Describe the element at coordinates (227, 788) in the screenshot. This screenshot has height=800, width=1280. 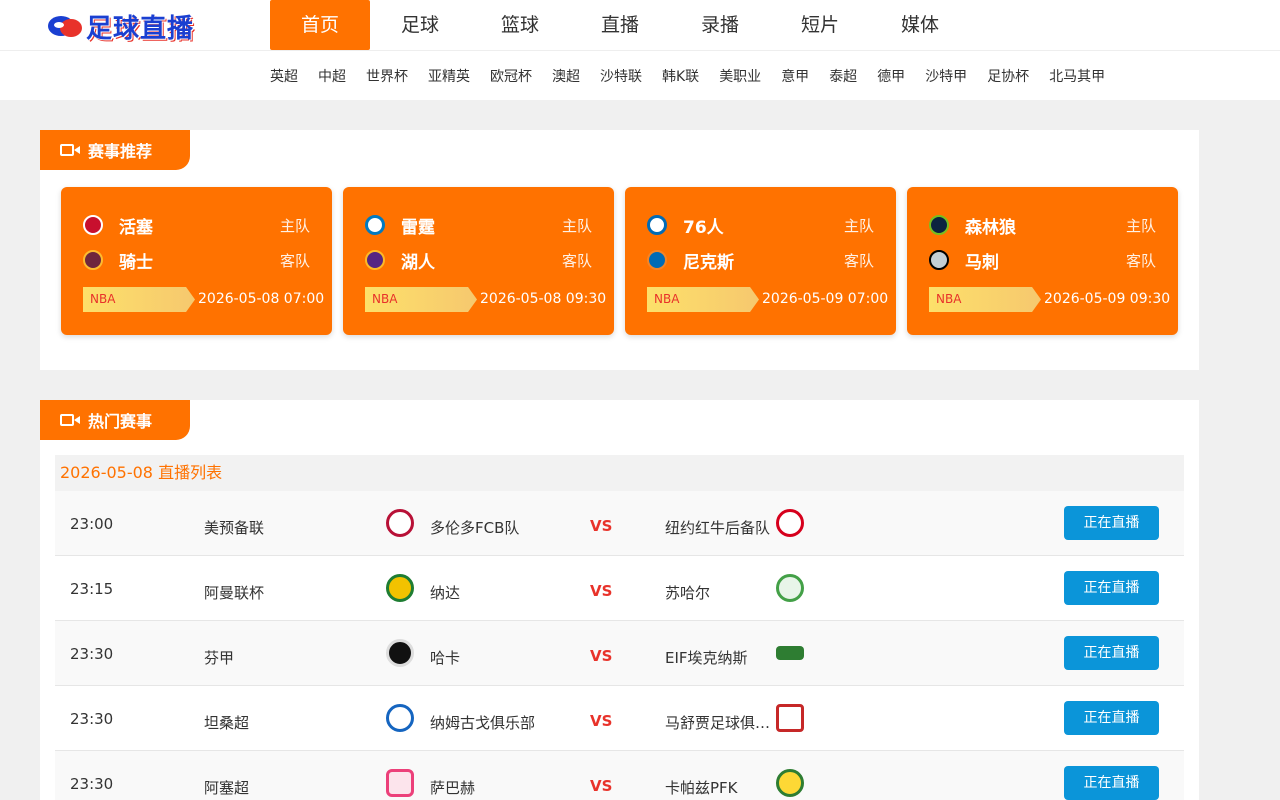
I see `league-name: 阿塞超` at that location.